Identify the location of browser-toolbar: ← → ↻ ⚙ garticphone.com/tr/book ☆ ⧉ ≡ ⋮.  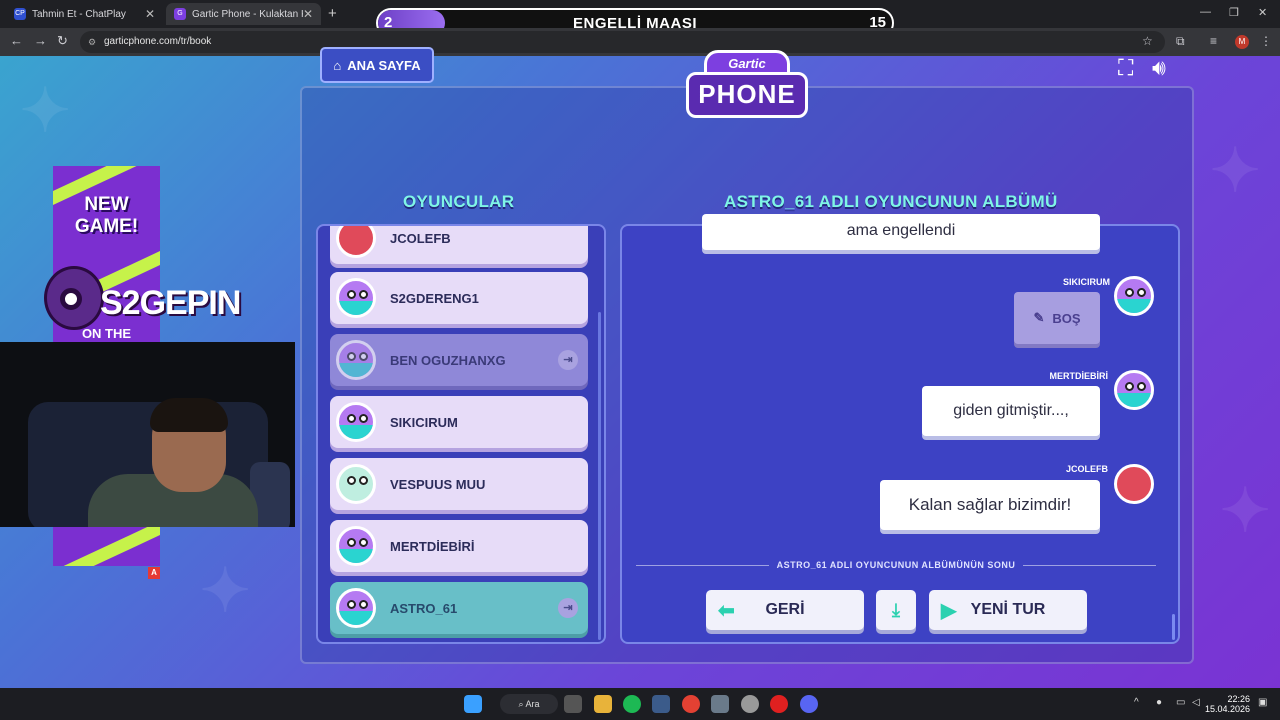
(640, 42).